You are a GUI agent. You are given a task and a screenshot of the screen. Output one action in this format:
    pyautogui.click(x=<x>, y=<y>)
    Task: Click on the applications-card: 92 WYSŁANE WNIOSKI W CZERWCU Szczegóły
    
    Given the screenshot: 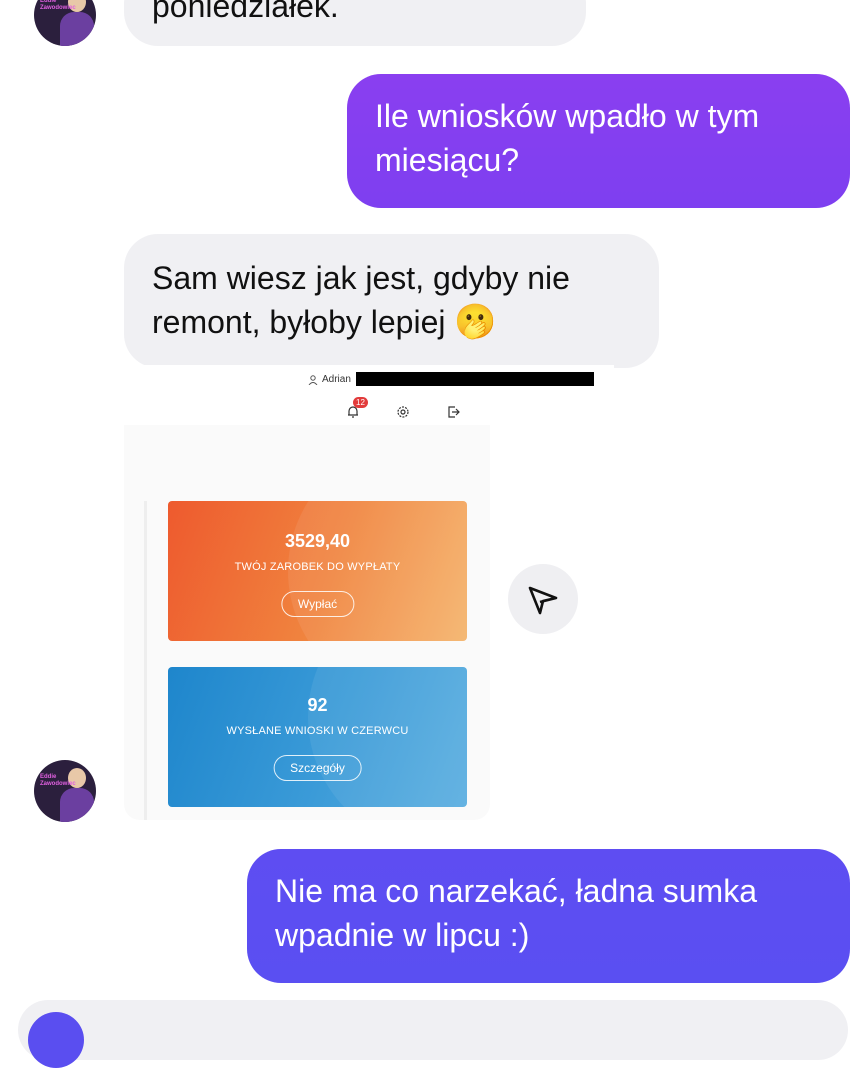 What is the action you would take?
    pyautogui.click(x=317, y=737)
    